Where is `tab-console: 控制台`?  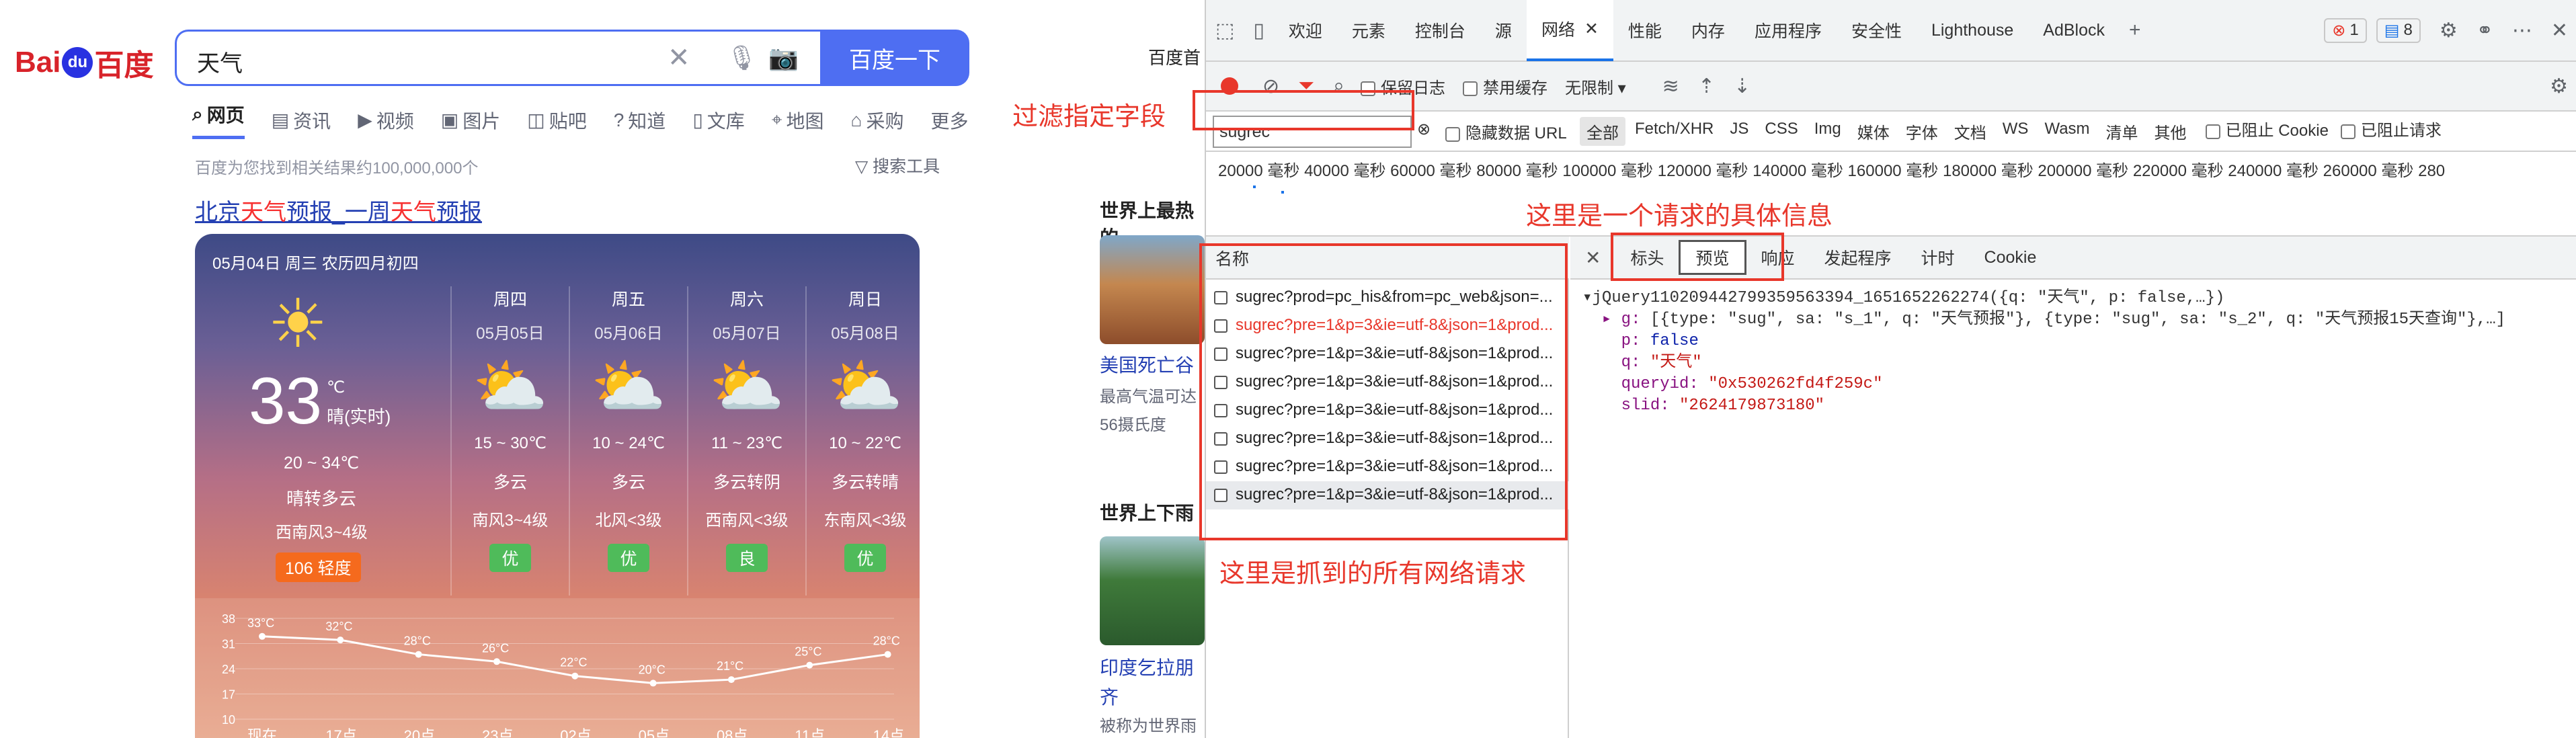 tab-console: 控制台 is located at coordinates (1440, 30).